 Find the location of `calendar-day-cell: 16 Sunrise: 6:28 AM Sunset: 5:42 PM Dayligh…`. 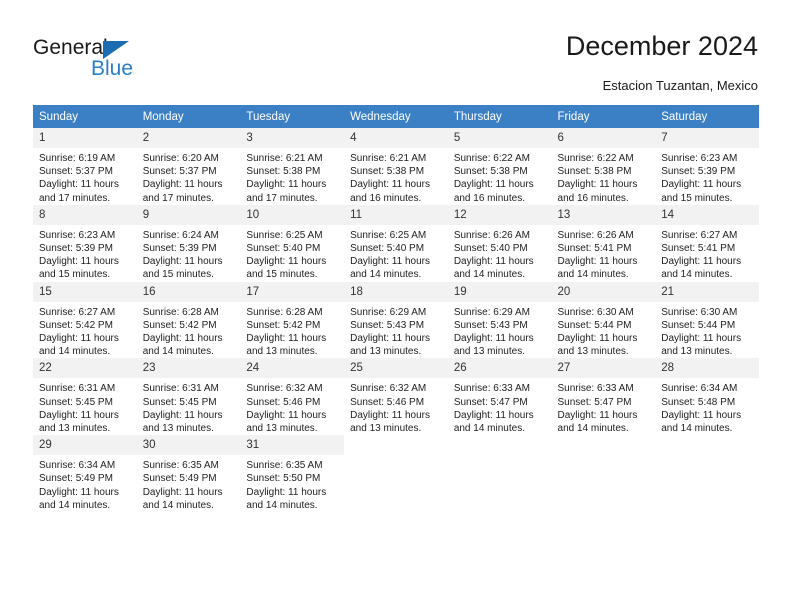

calendar-day-cell: 16 Sunrise: 6:28 AM Sunset: 5:42 PM Dayligh… is located at coordinates (188, 320).